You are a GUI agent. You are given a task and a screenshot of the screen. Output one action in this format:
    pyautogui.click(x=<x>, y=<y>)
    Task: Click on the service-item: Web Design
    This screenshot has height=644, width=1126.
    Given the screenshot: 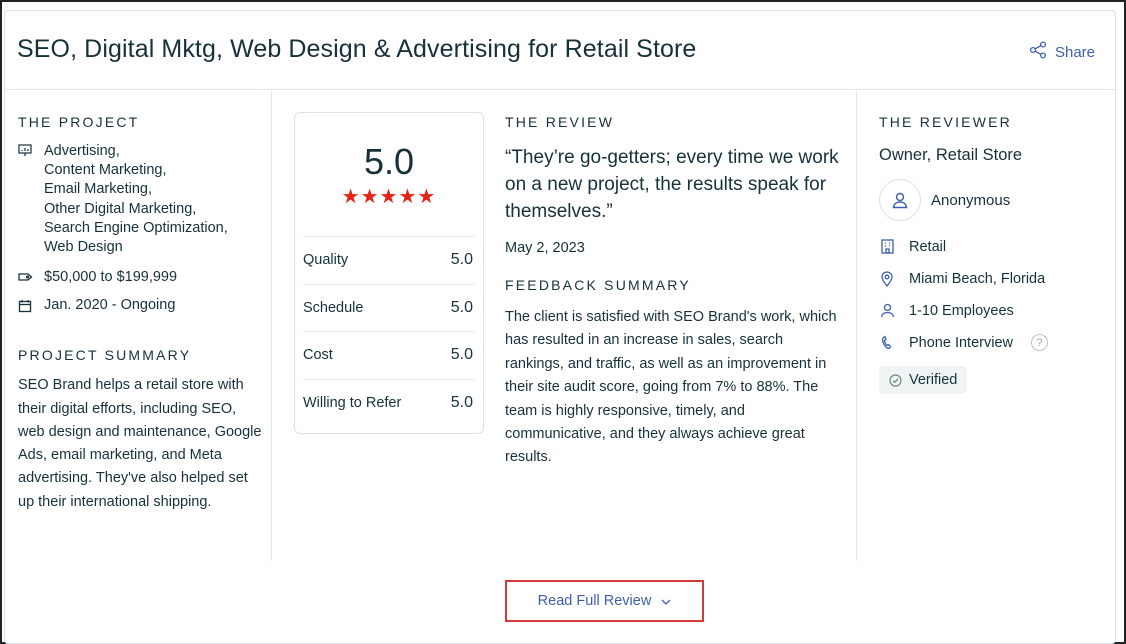 What is the action you would take?
    pyautogui.click(x=83, y=247)
    